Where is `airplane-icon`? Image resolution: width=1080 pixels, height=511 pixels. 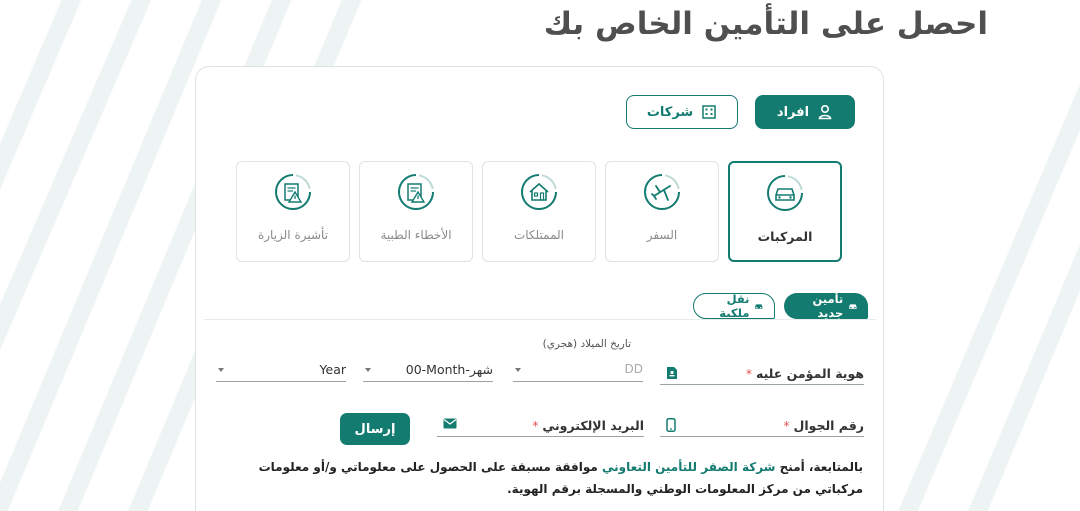 airplane-icon is located at coordinates (662, 192).